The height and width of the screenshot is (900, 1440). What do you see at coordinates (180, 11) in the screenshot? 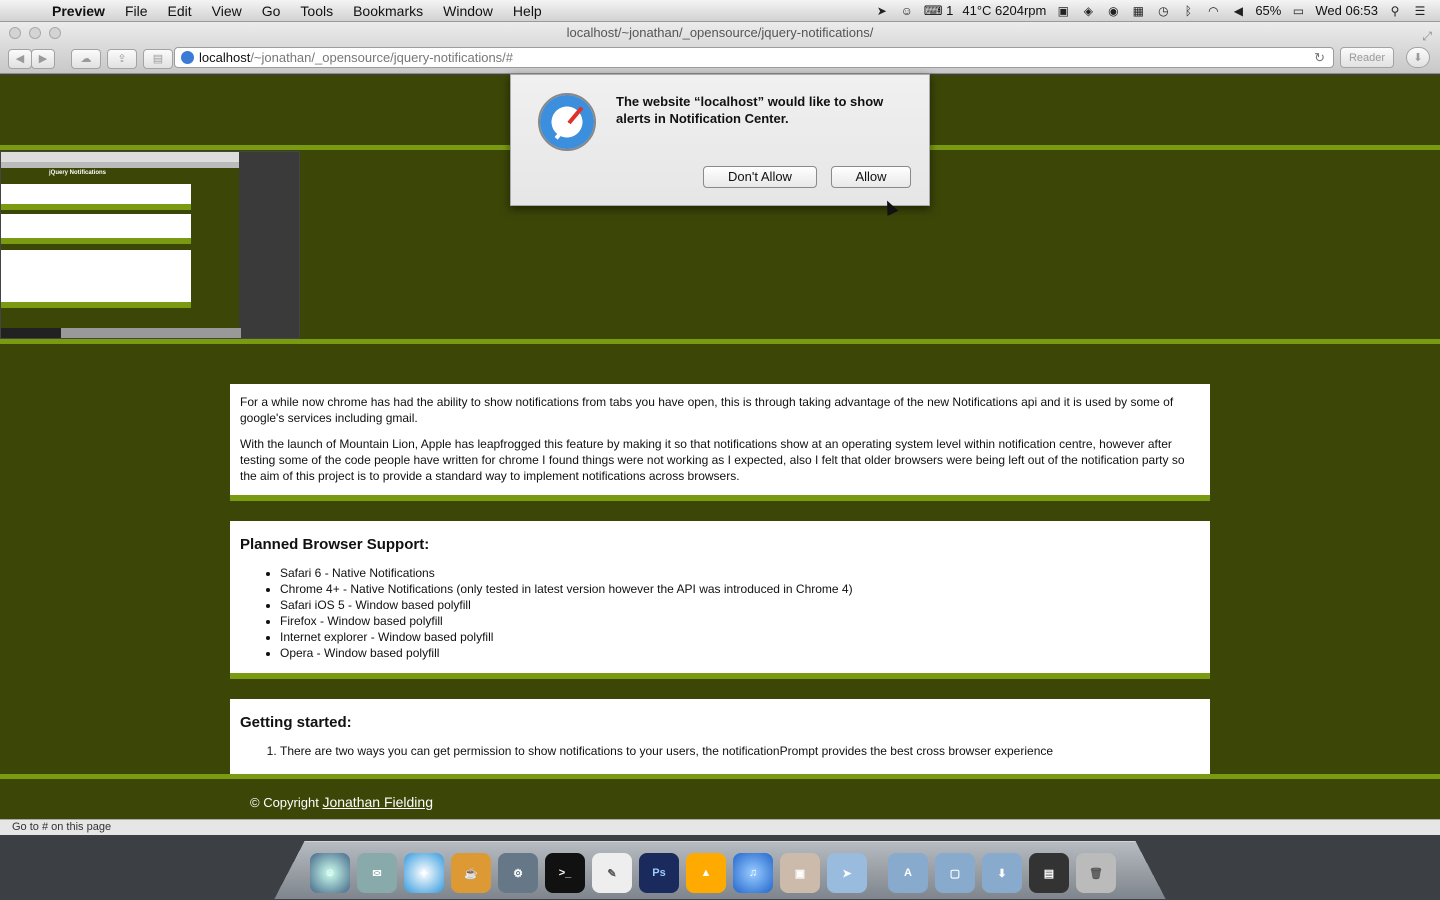
I see `menu-edit: Edit` at bounding box center [180, 11].